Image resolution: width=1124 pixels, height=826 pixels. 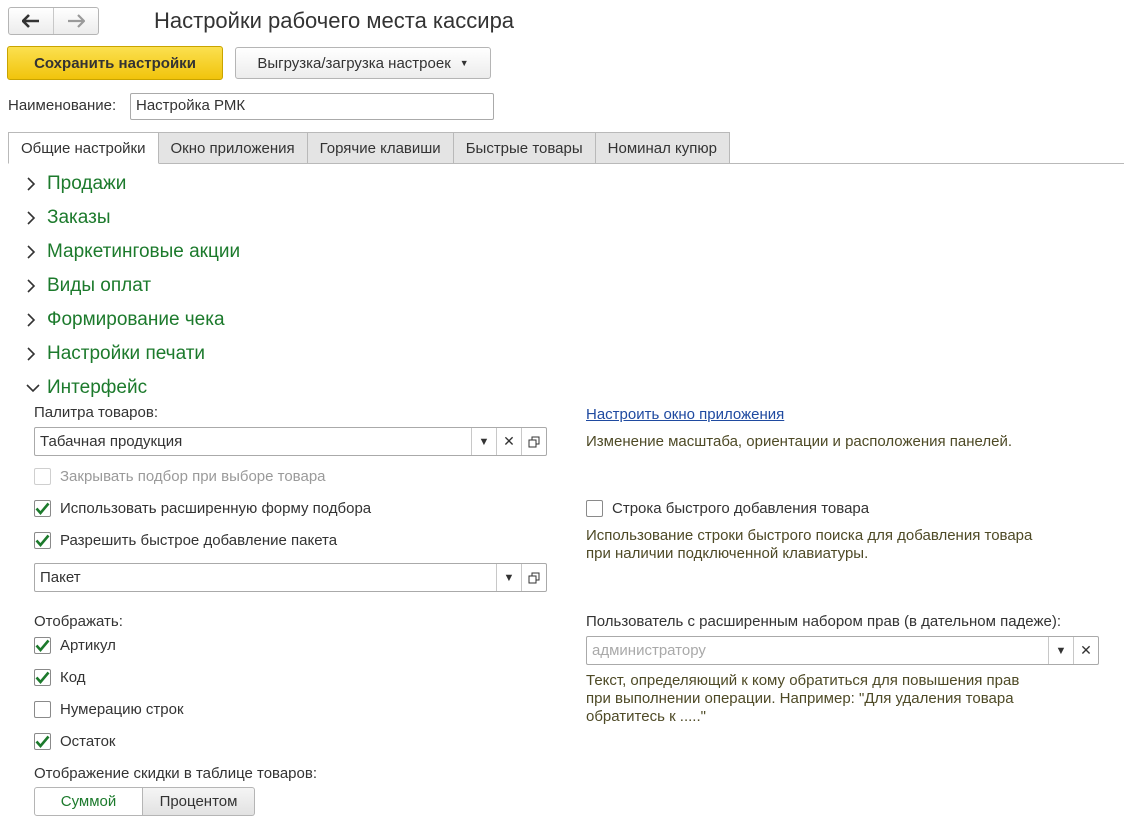 I want to click on tab-general: Общие настройки, so click(x=83, y=148).